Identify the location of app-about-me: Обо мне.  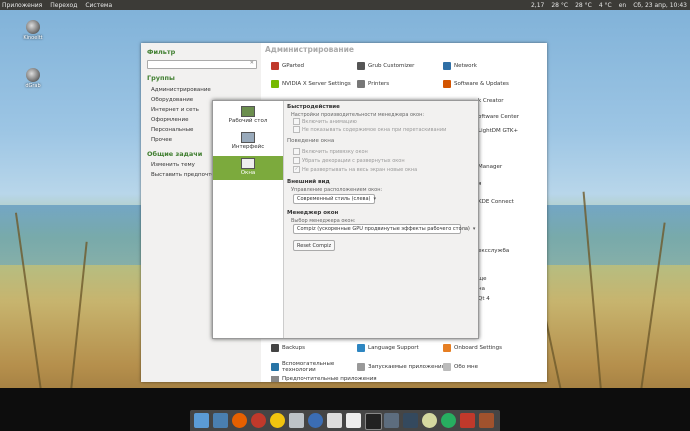
(460, 367).